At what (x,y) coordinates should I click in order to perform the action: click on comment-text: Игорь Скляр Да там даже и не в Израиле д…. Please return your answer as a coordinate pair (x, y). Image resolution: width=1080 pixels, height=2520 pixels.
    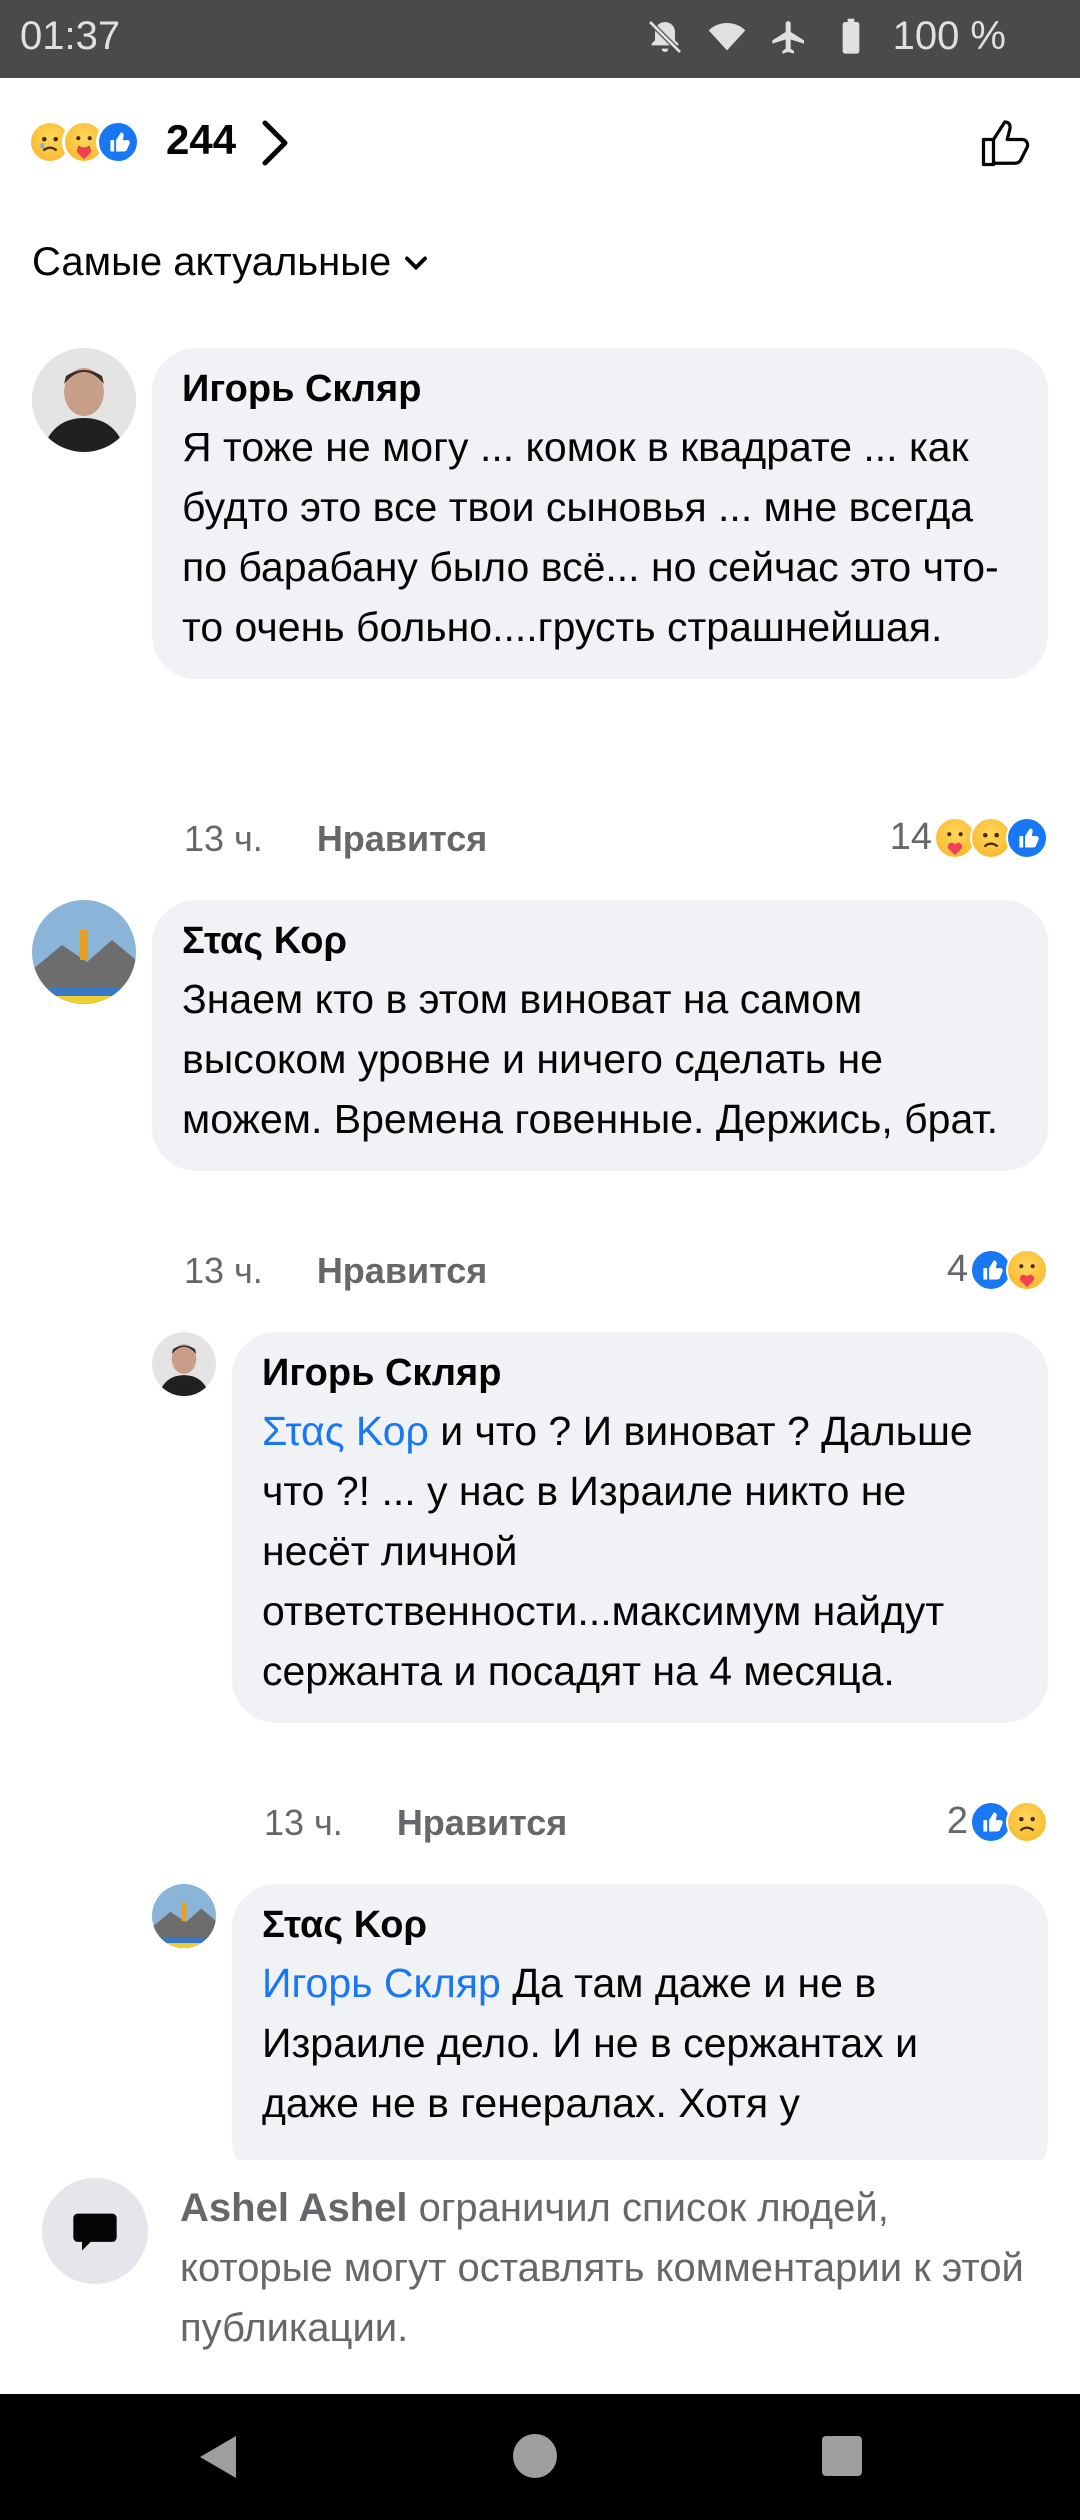
    Looking at the image, I should click on (640, 2043).